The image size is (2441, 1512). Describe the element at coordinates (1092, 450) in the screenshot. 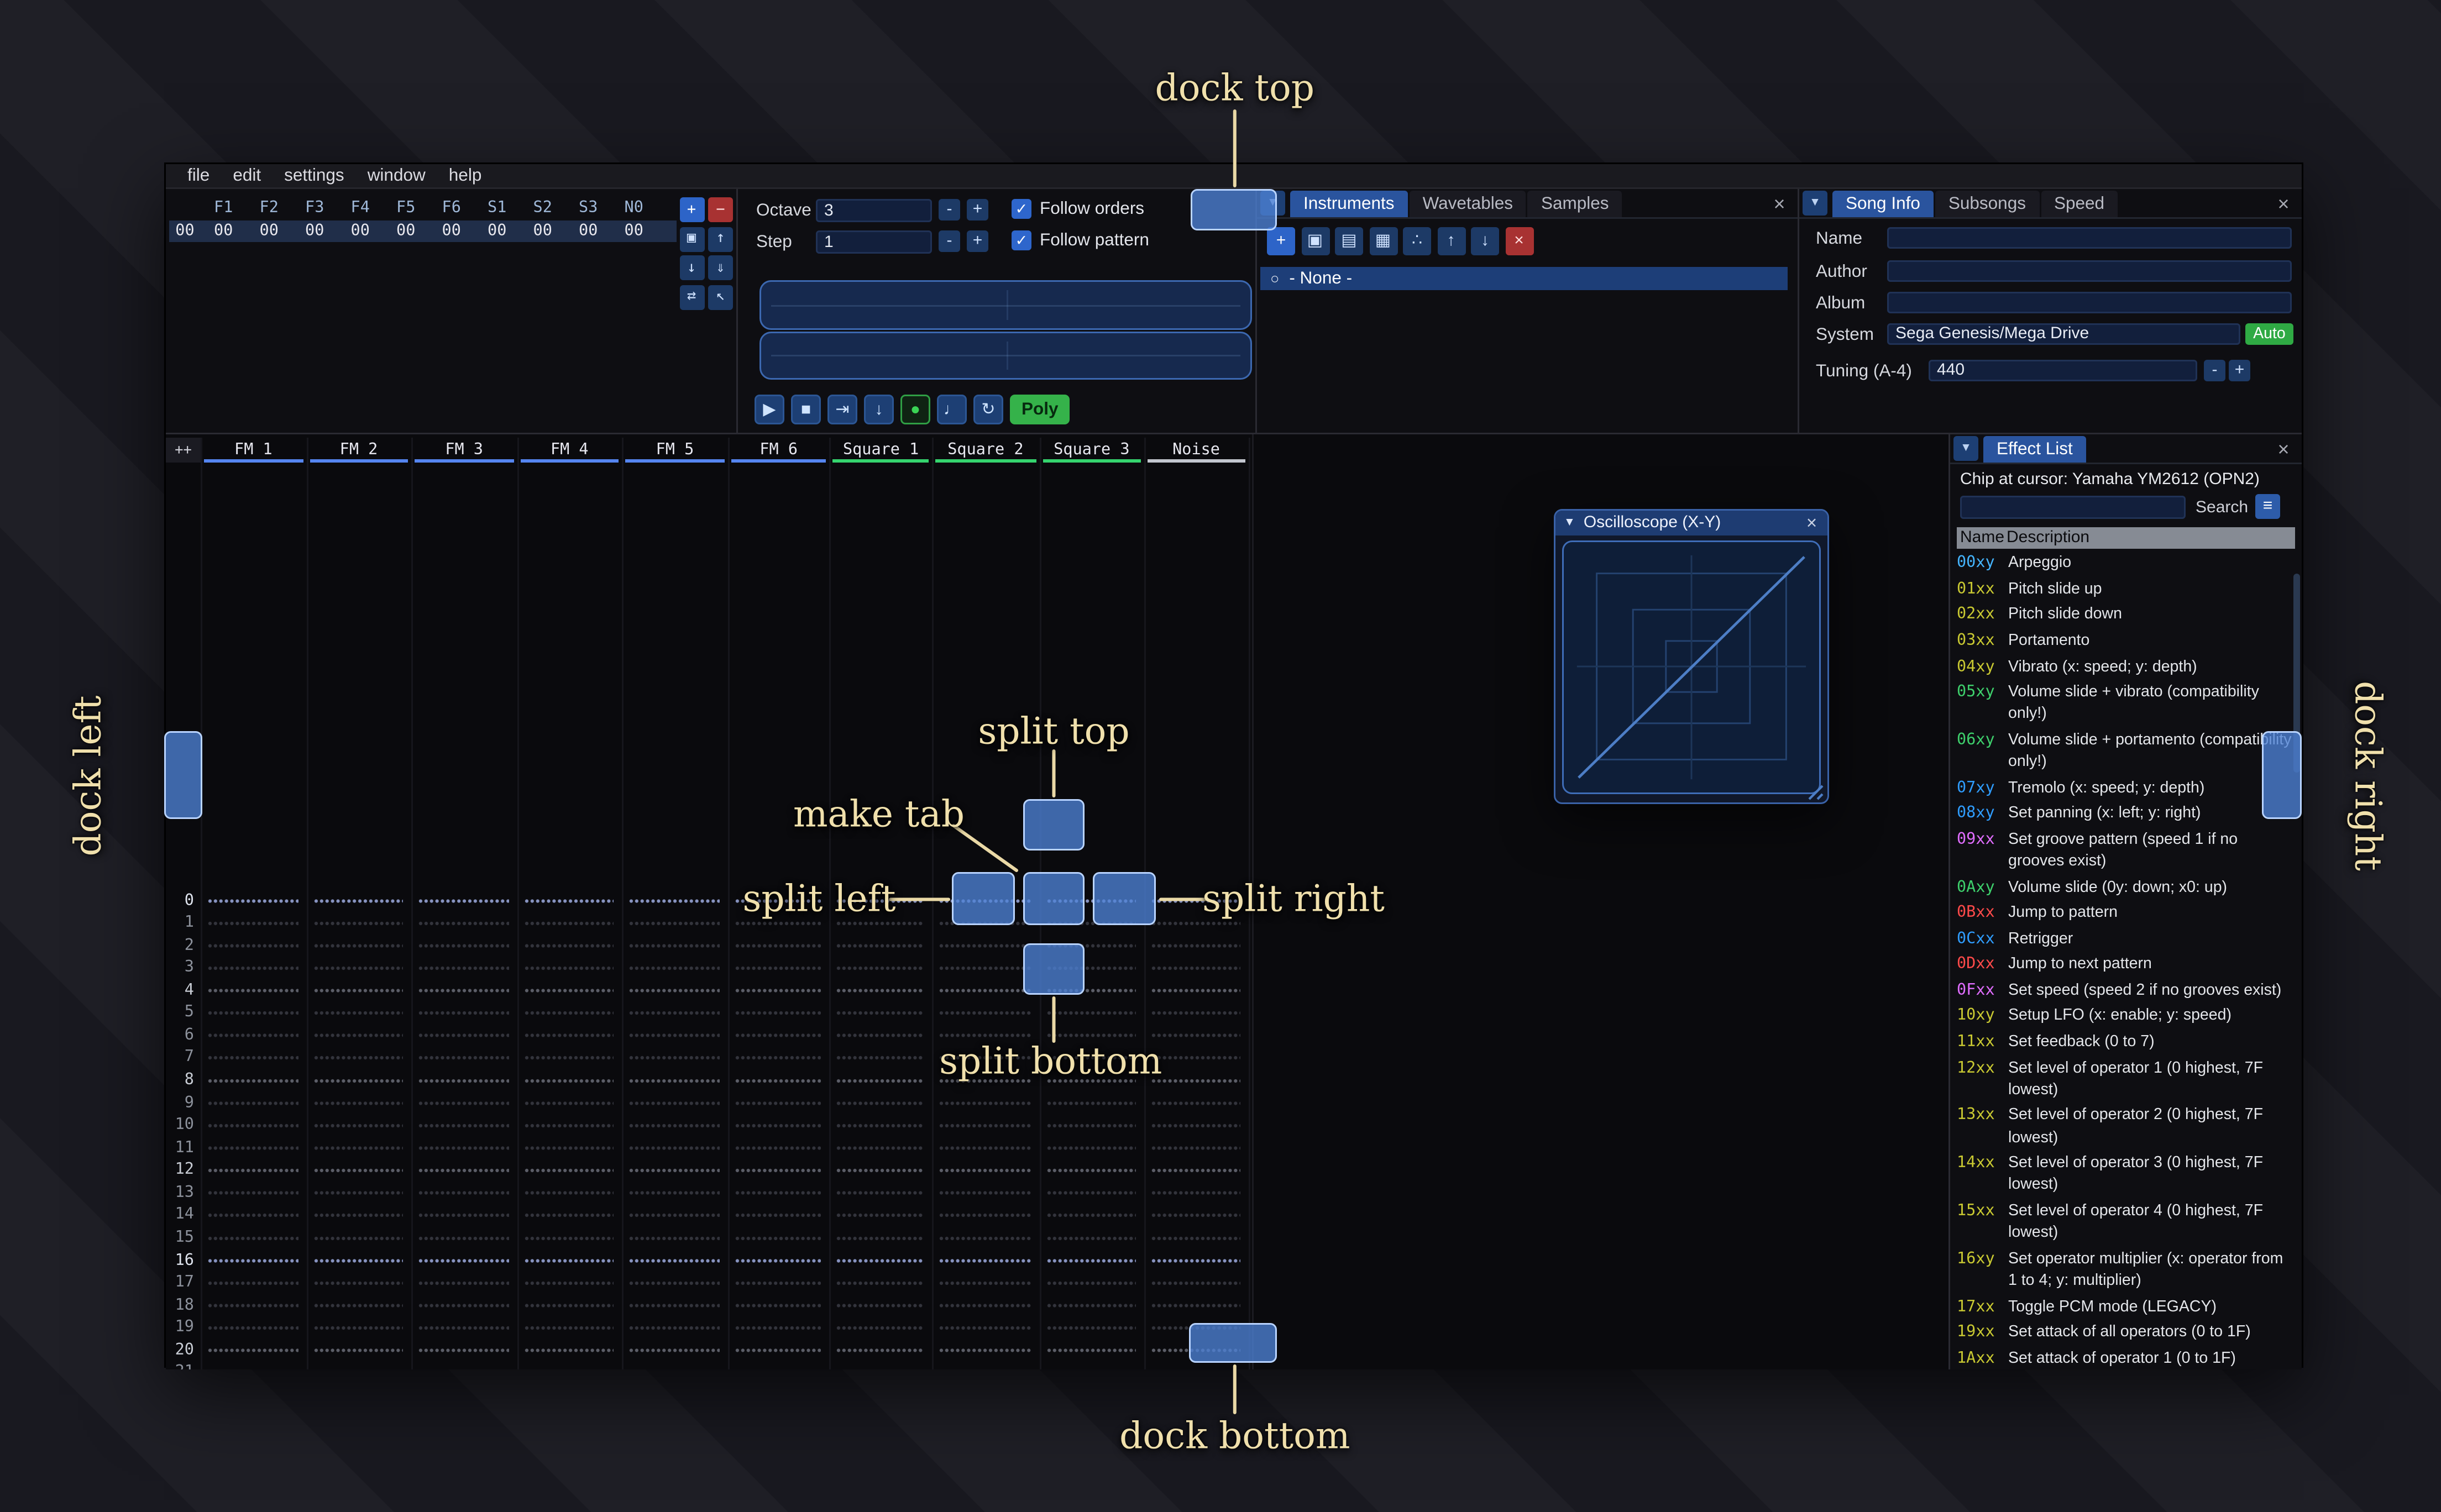

I see `channel-header-square-3: Square 3` at that location.